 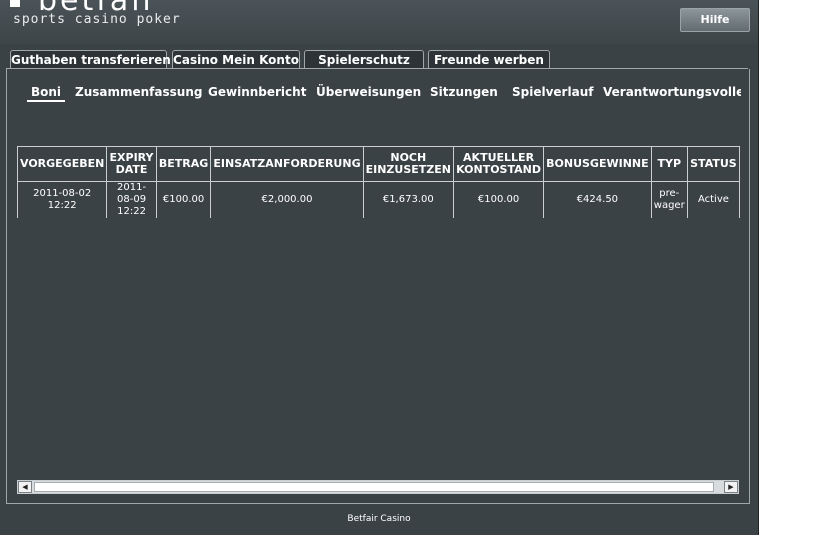 What do you see at coordinates (408, 164) in the screenshot?
I see `column-header: NOCH EINZUSETZEN` at bounding box center [408, 164].